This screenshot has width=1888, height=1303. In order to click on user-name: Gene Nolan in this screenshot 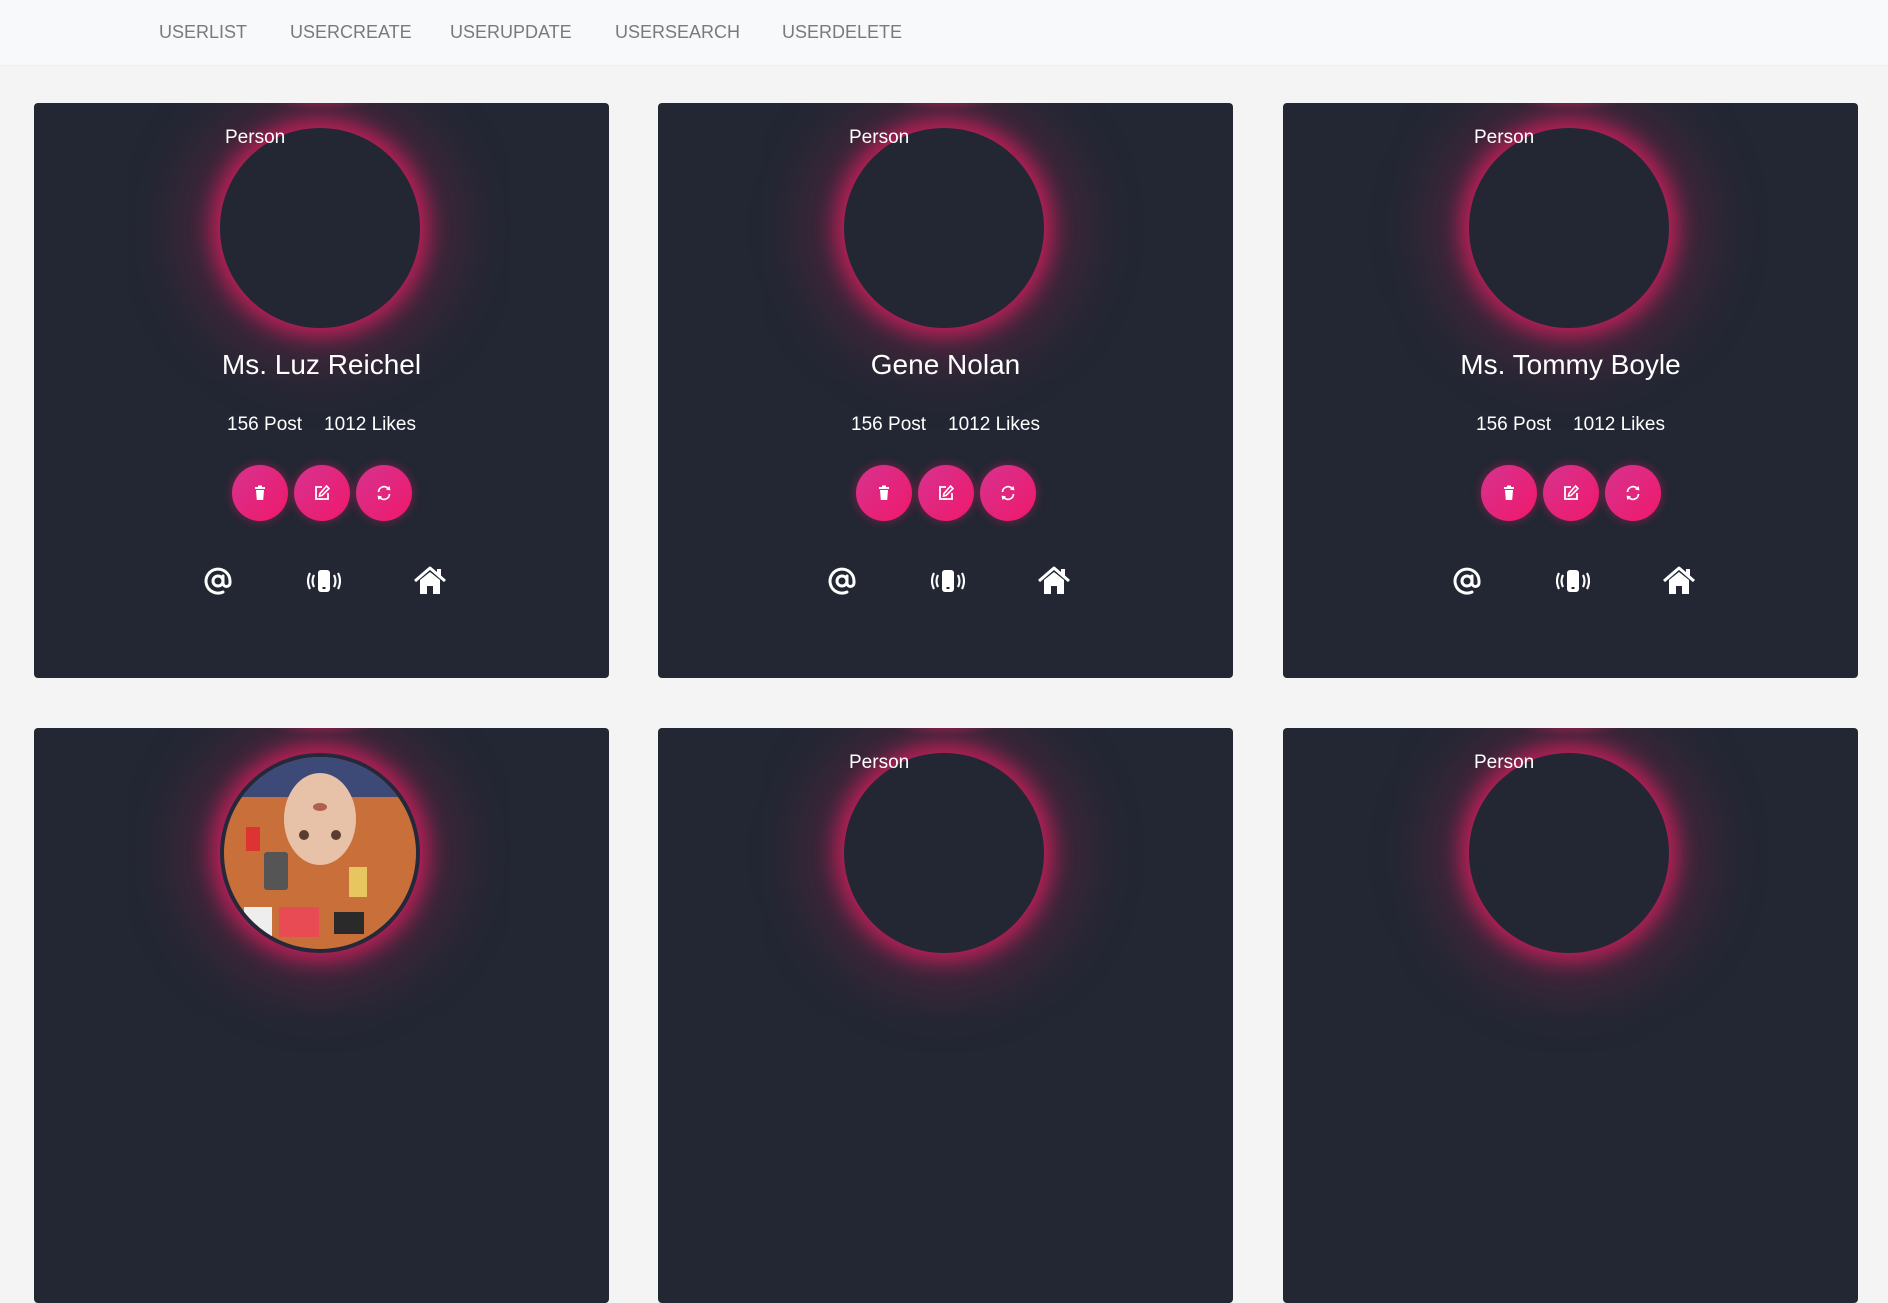, I will do `click(945, 364)`.